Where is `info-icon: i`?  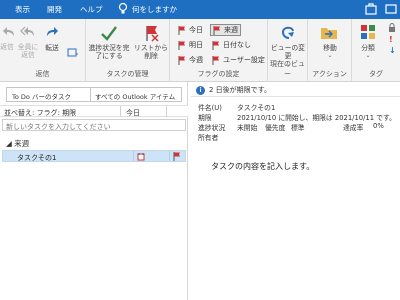 info-icon: i is located at coordinates (200, 90).